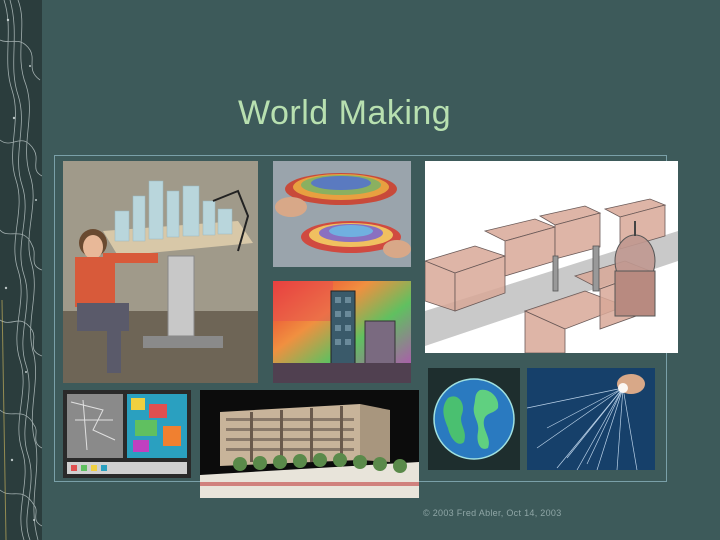 The width and height of the screenshot is (720, 540). I want to click on architectural-building-model-photo, so click(309, 444).